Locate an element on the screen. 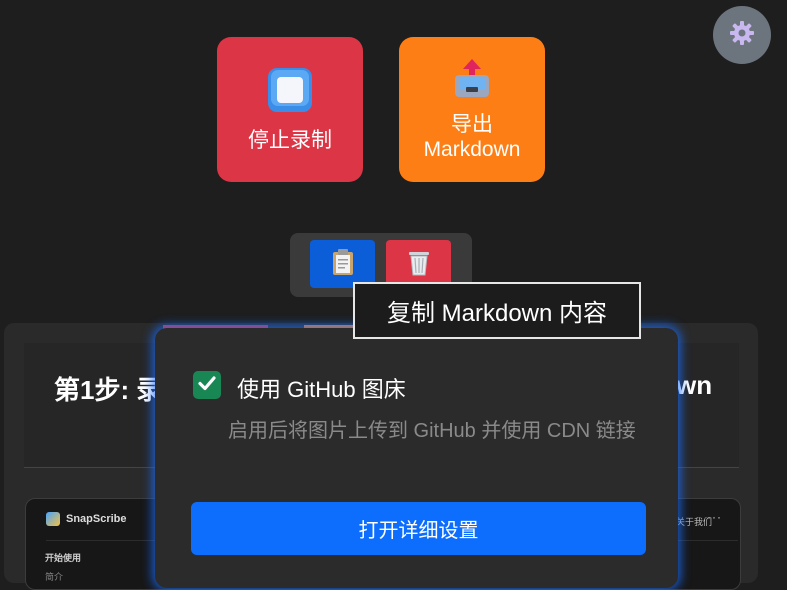 The image size is (787, 590). clipboard-icon is located at coordinates (343, 264).